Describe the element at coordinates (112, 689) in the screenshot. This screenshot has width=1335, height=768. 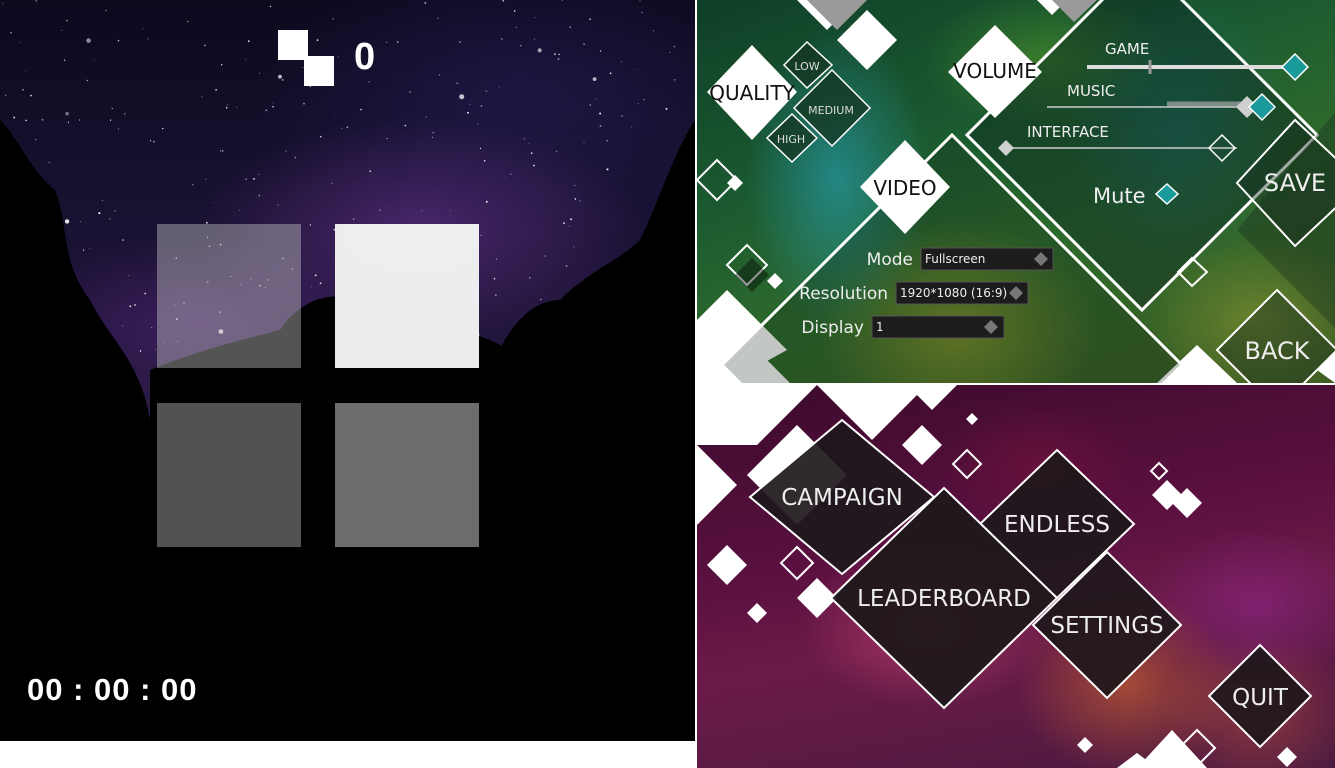
I see `game-timer: 00 : 00 : 00` at that location.